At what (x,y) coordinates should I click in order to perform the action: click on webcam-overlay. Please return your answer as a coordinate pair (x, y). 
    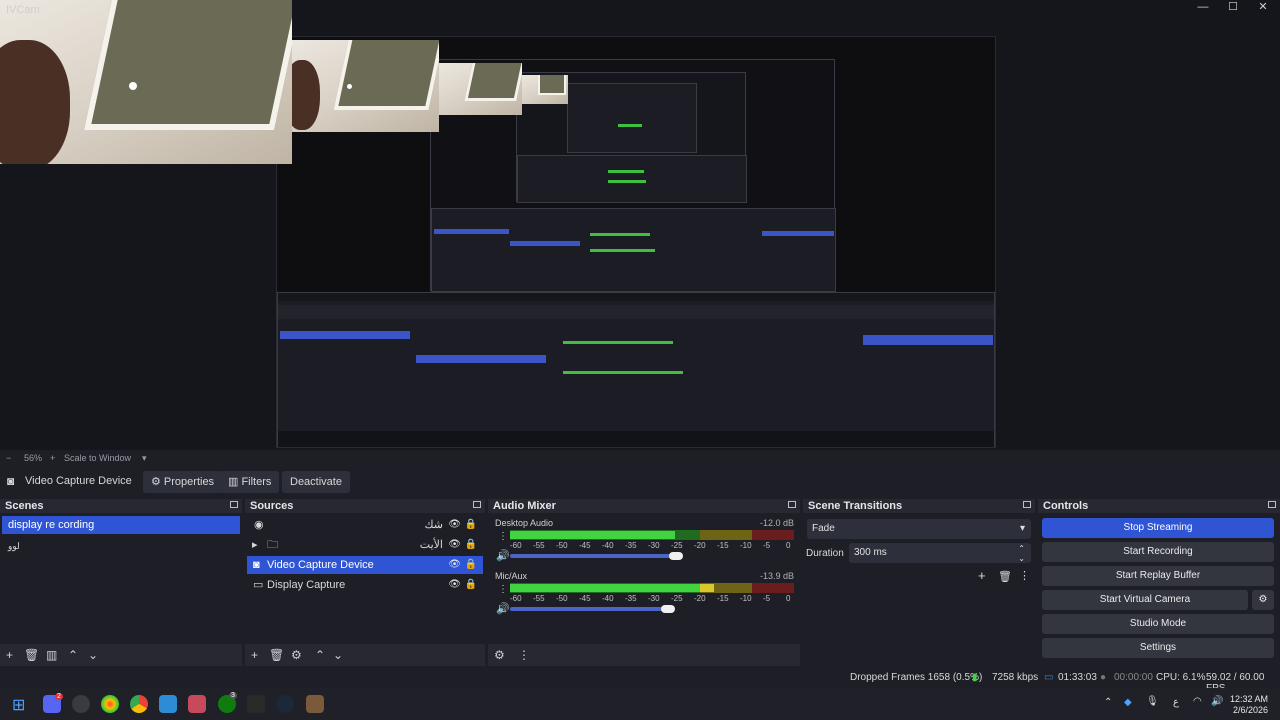
    Looking at the image, I should click on (146, 82).